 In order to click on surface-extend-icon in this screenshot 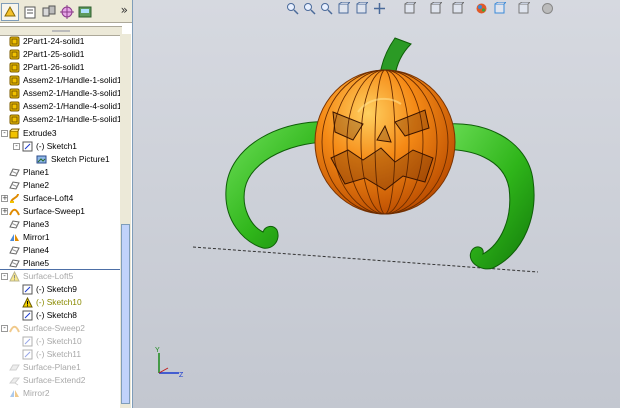, I will do `click(14, 380)`.